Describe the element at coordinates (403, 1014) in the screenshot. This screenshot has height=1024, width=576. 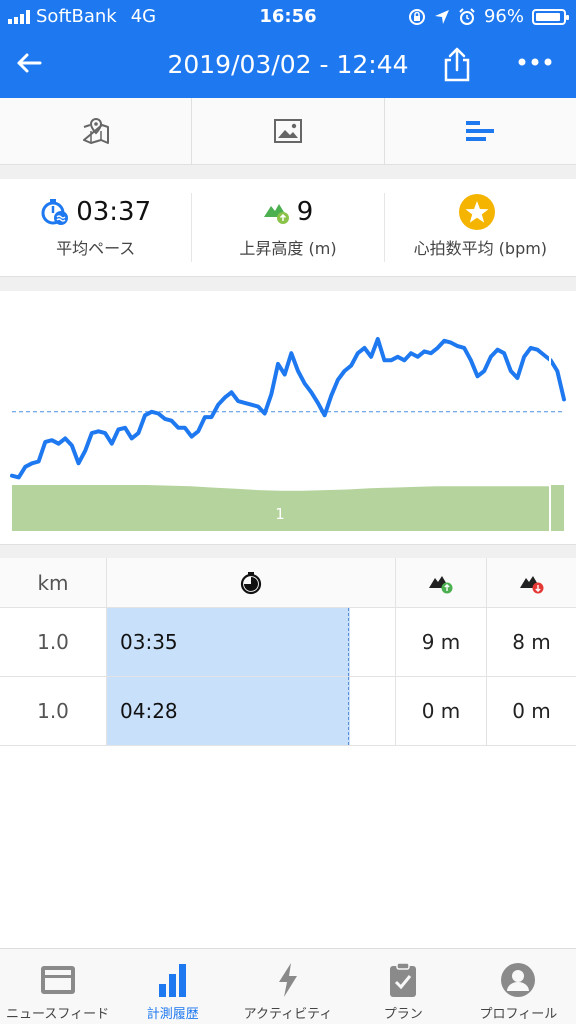
I see `nav-plan-label: プラン` at that location.